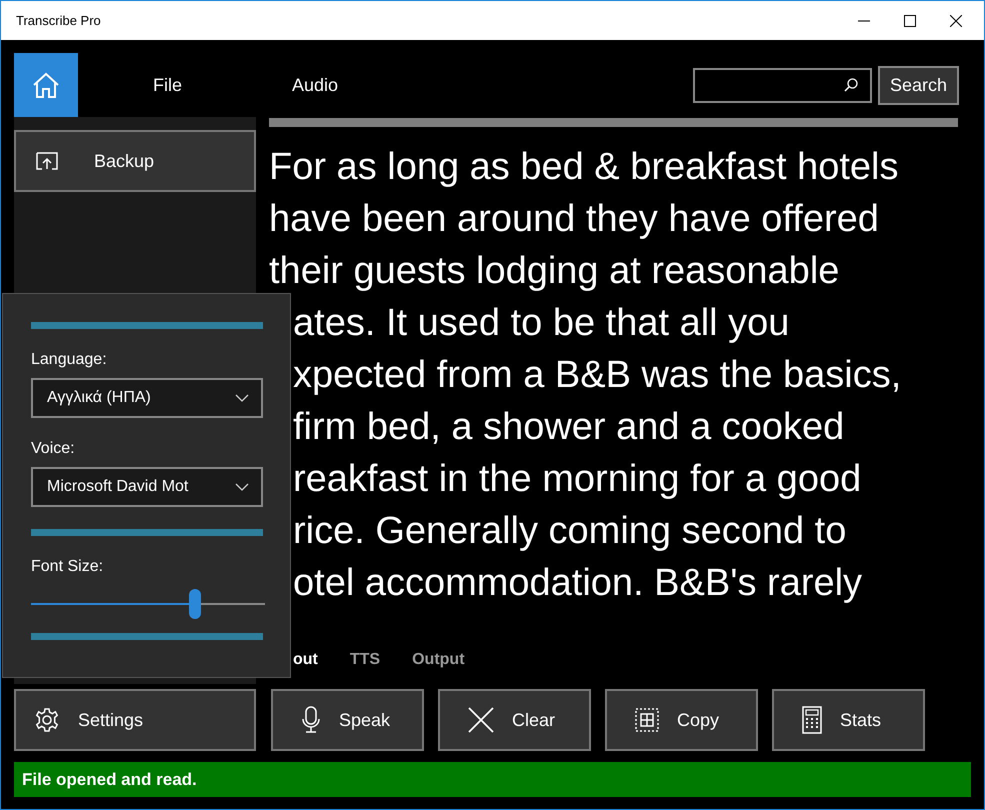 Image resolution: width=985 pixels, height=810 pixels. I want to click on field-label: Language:, so click(69, 360).